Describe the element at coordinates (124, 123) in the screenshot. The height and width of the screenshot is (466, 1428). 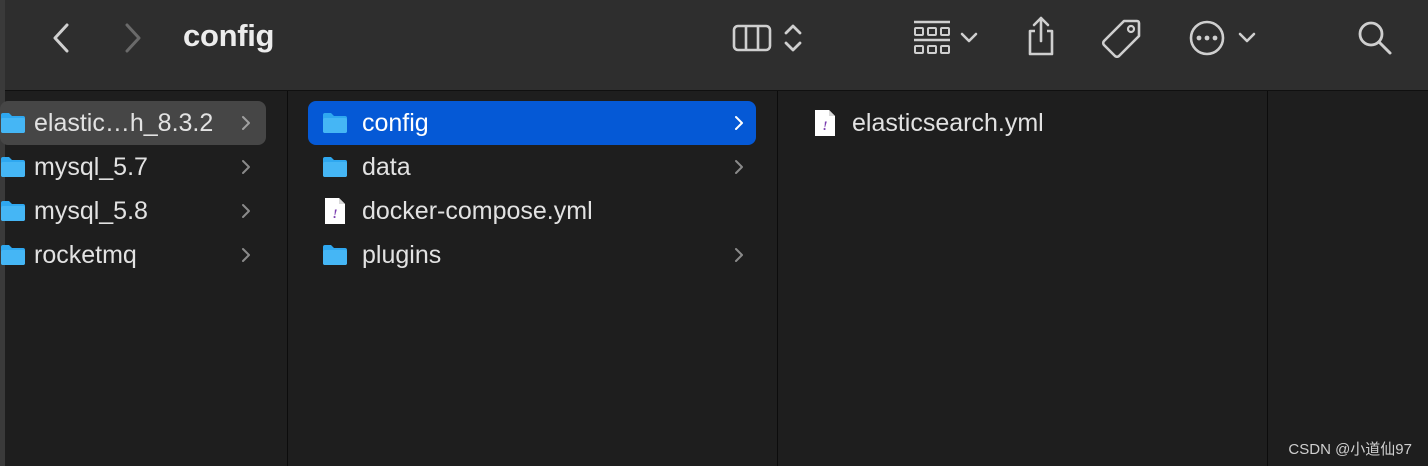
I see `list-item-label: elastic…h_8.3.2` at that location.